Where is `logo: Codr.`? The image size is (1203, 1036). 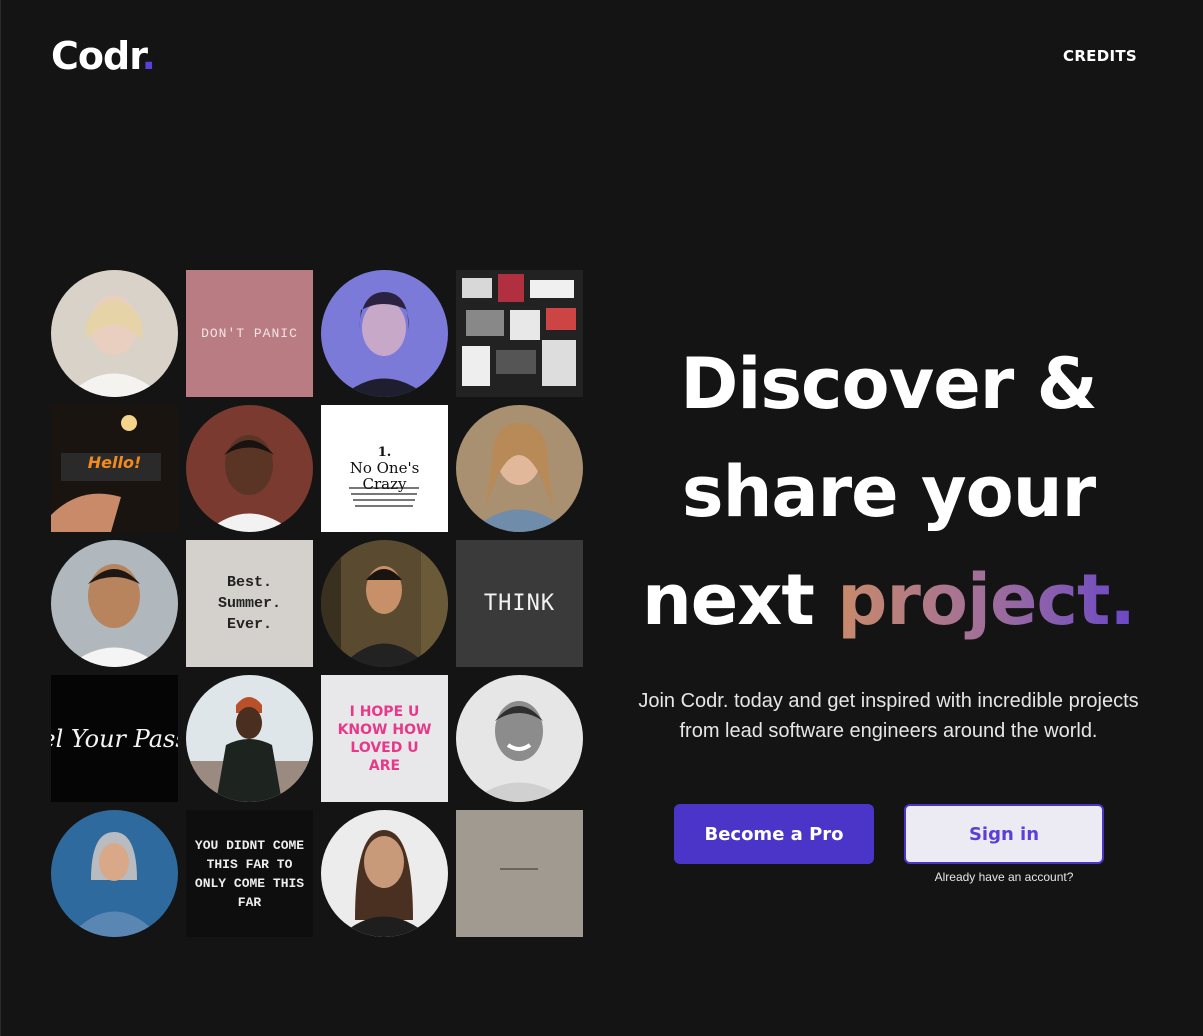 logo: Codr. is located at coordinates (103, 56).